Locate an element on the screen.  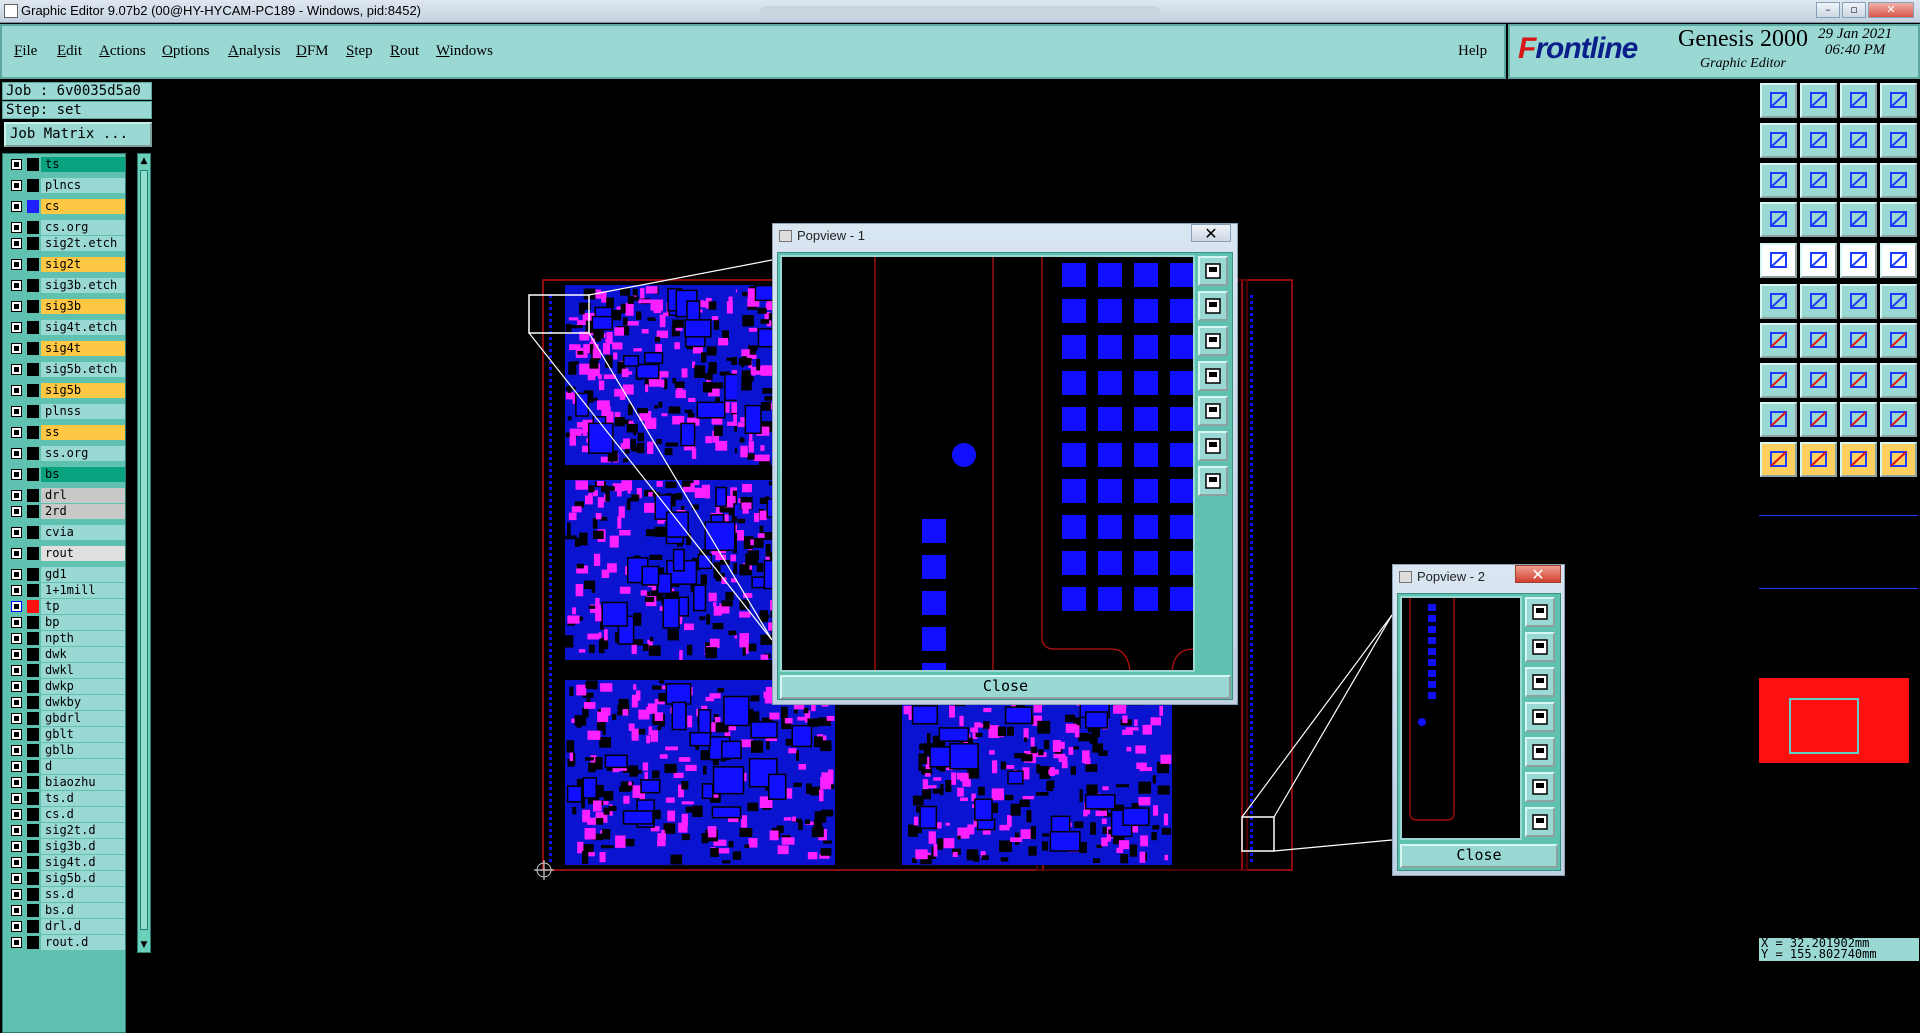
fill-icon is located at coordinates (1898, 419).